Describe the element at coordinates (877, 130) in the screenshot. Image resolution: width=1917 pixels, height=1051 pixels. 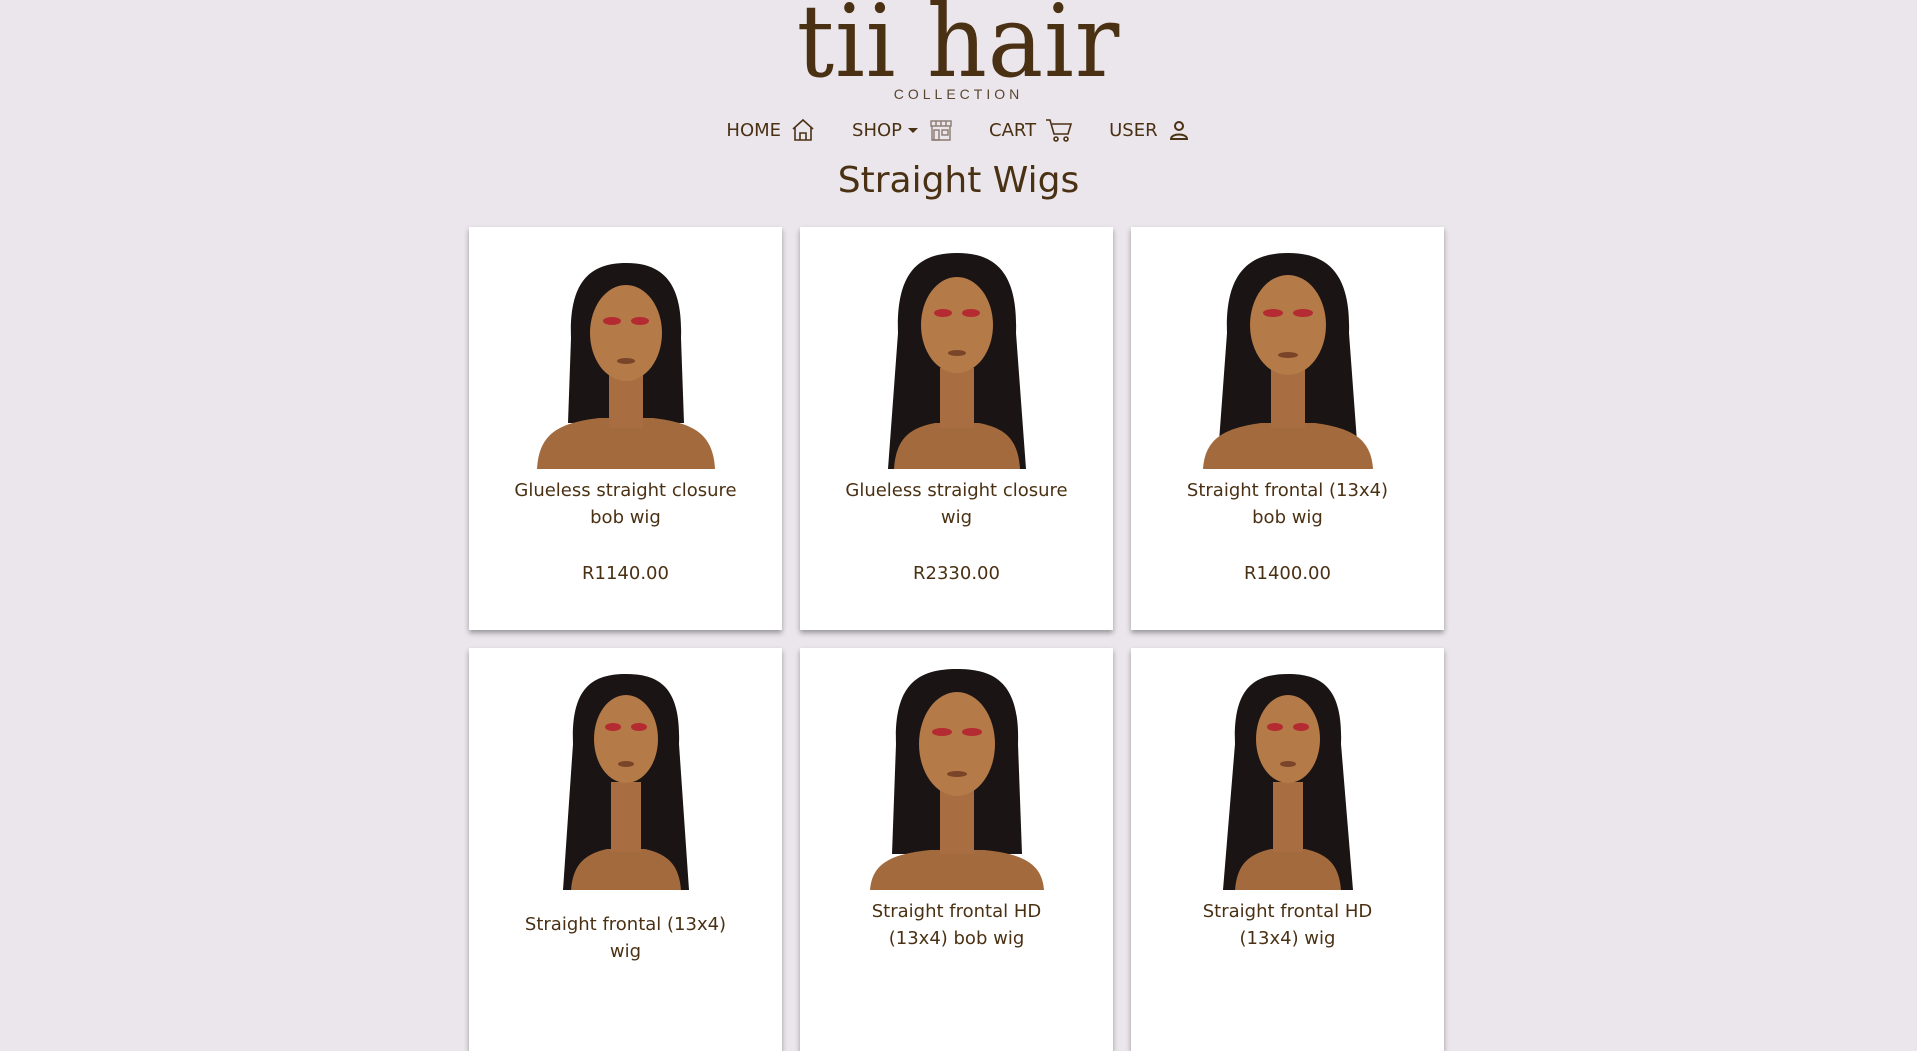
I see `nav-shop-label: SHOP` at that location.